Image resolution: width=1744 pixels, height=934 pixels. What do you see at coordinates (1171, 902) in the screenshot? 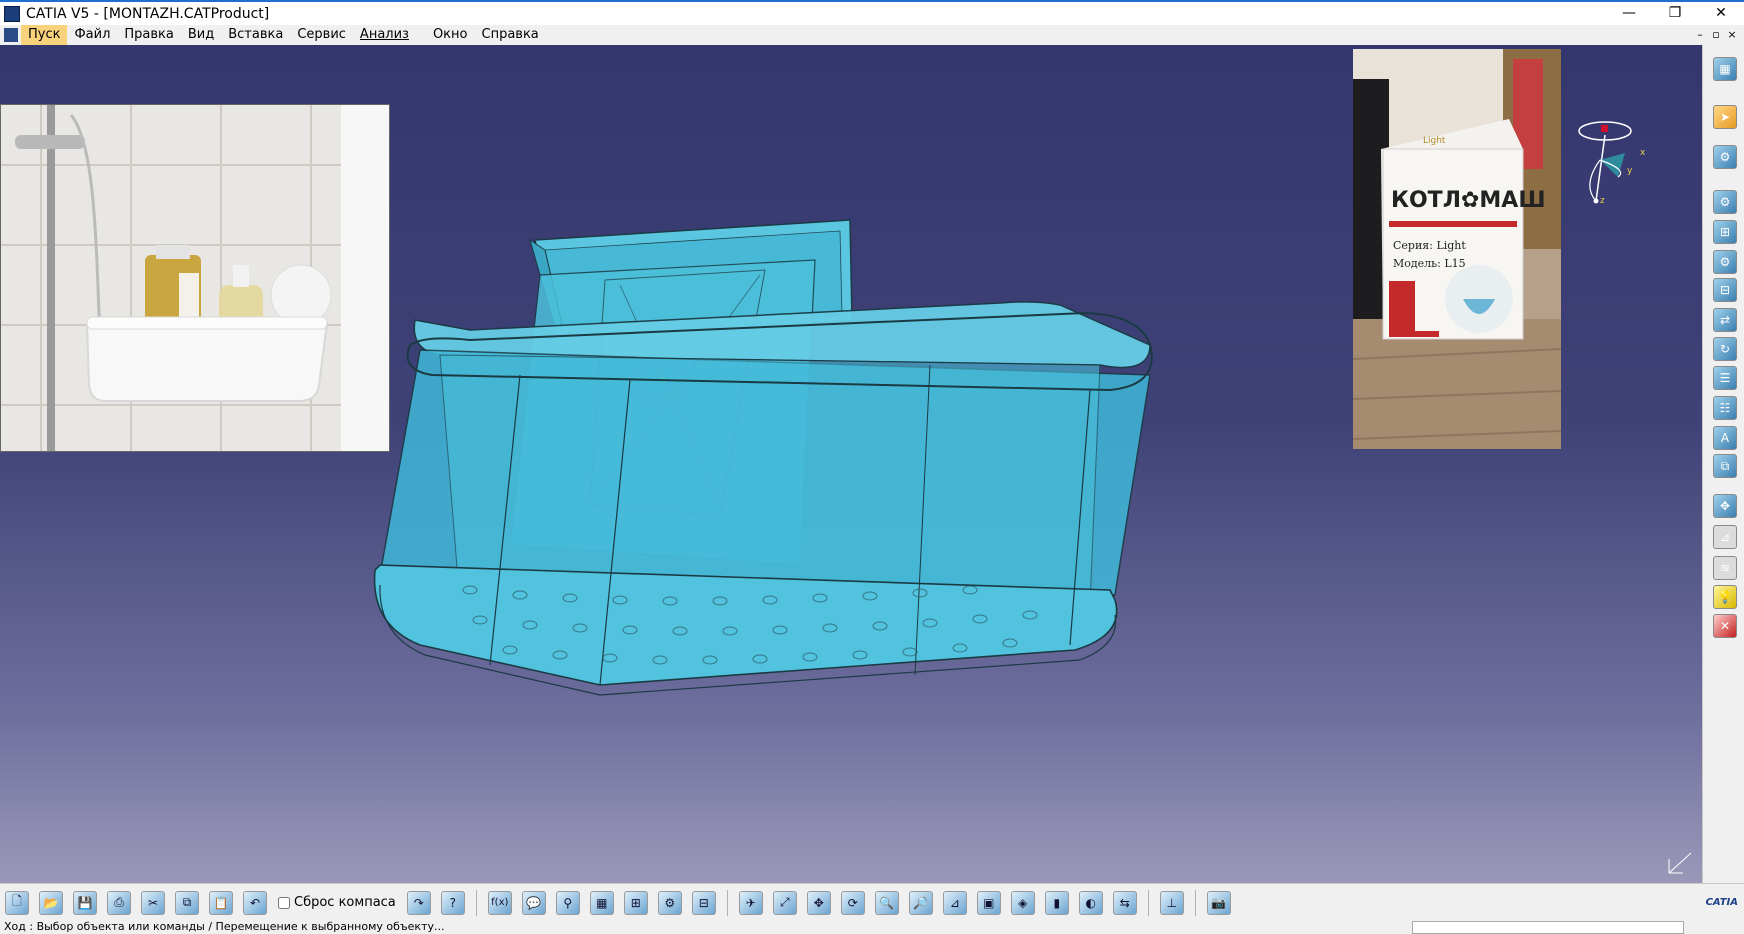
I see `dimension-icon: ⊥` at bounding box center [1171, 902].